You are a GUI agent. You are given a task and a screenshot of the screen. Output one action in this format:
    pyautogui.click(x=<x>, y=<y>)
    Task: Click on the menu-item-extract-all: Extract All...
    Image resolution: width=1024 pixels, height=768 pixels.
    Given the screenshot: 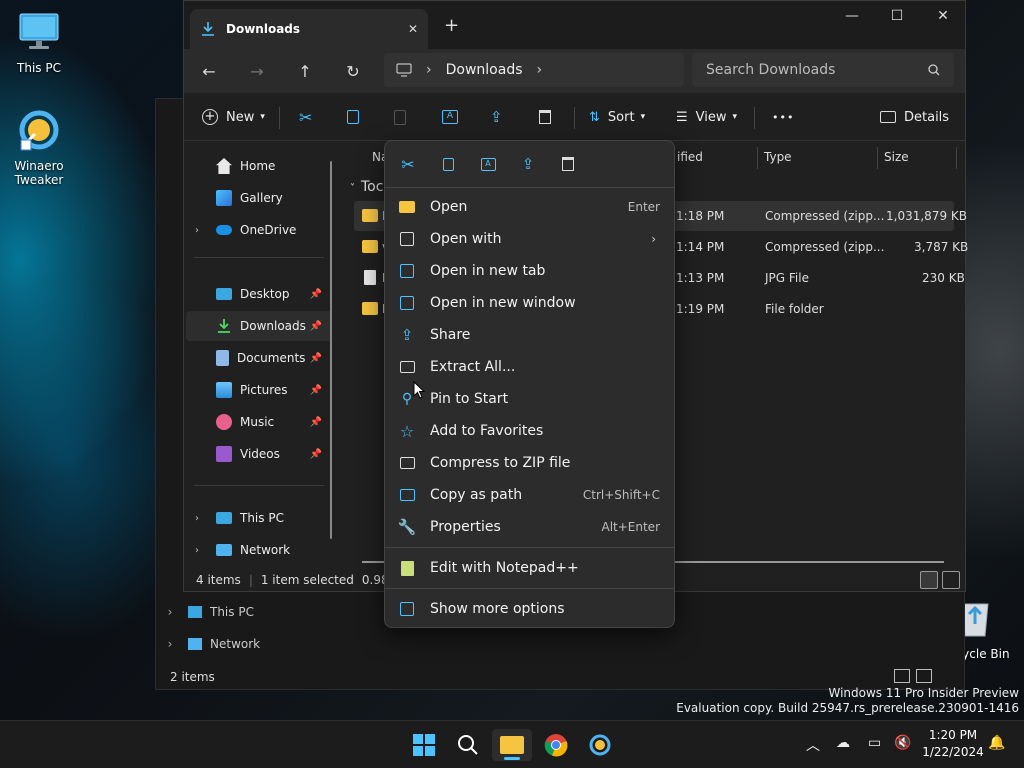 What is the action you would take?
    pyautogui.click(x=529, y=367)
    